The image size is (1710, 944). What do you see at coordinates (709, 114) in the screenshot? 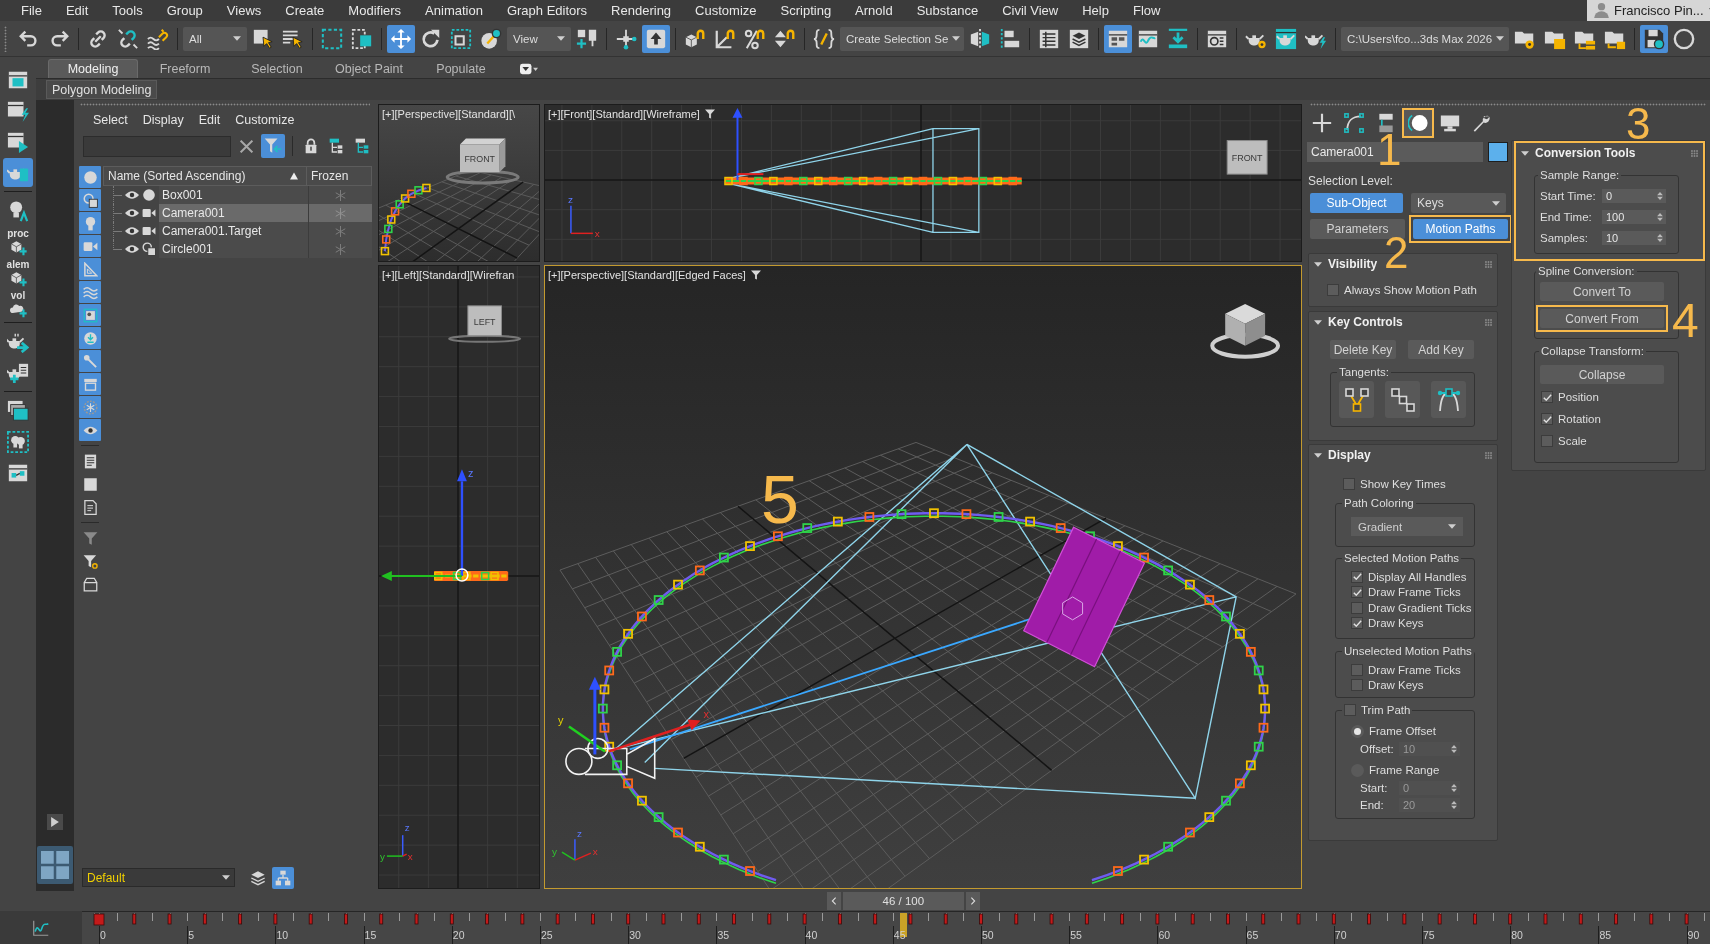
I see `funnel-icon` at bounding box center [709, 114].